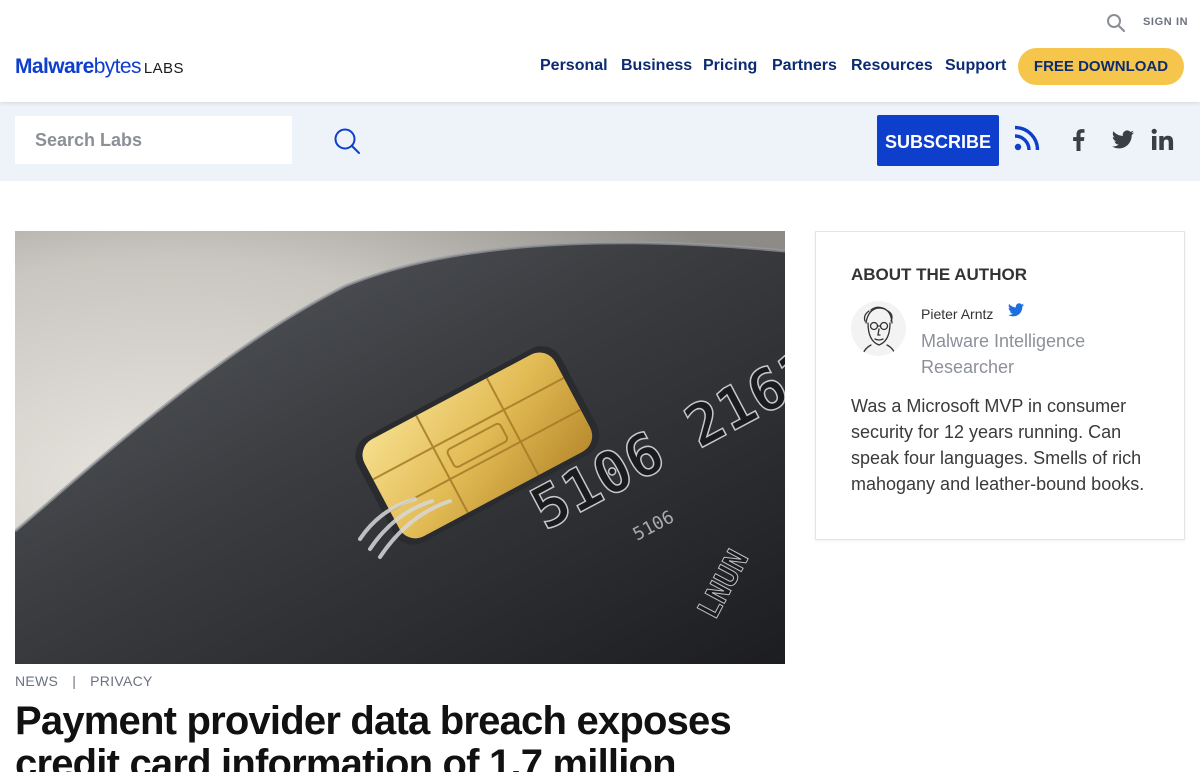  I want to click on author-twitter-icon, so click(1016, 310).